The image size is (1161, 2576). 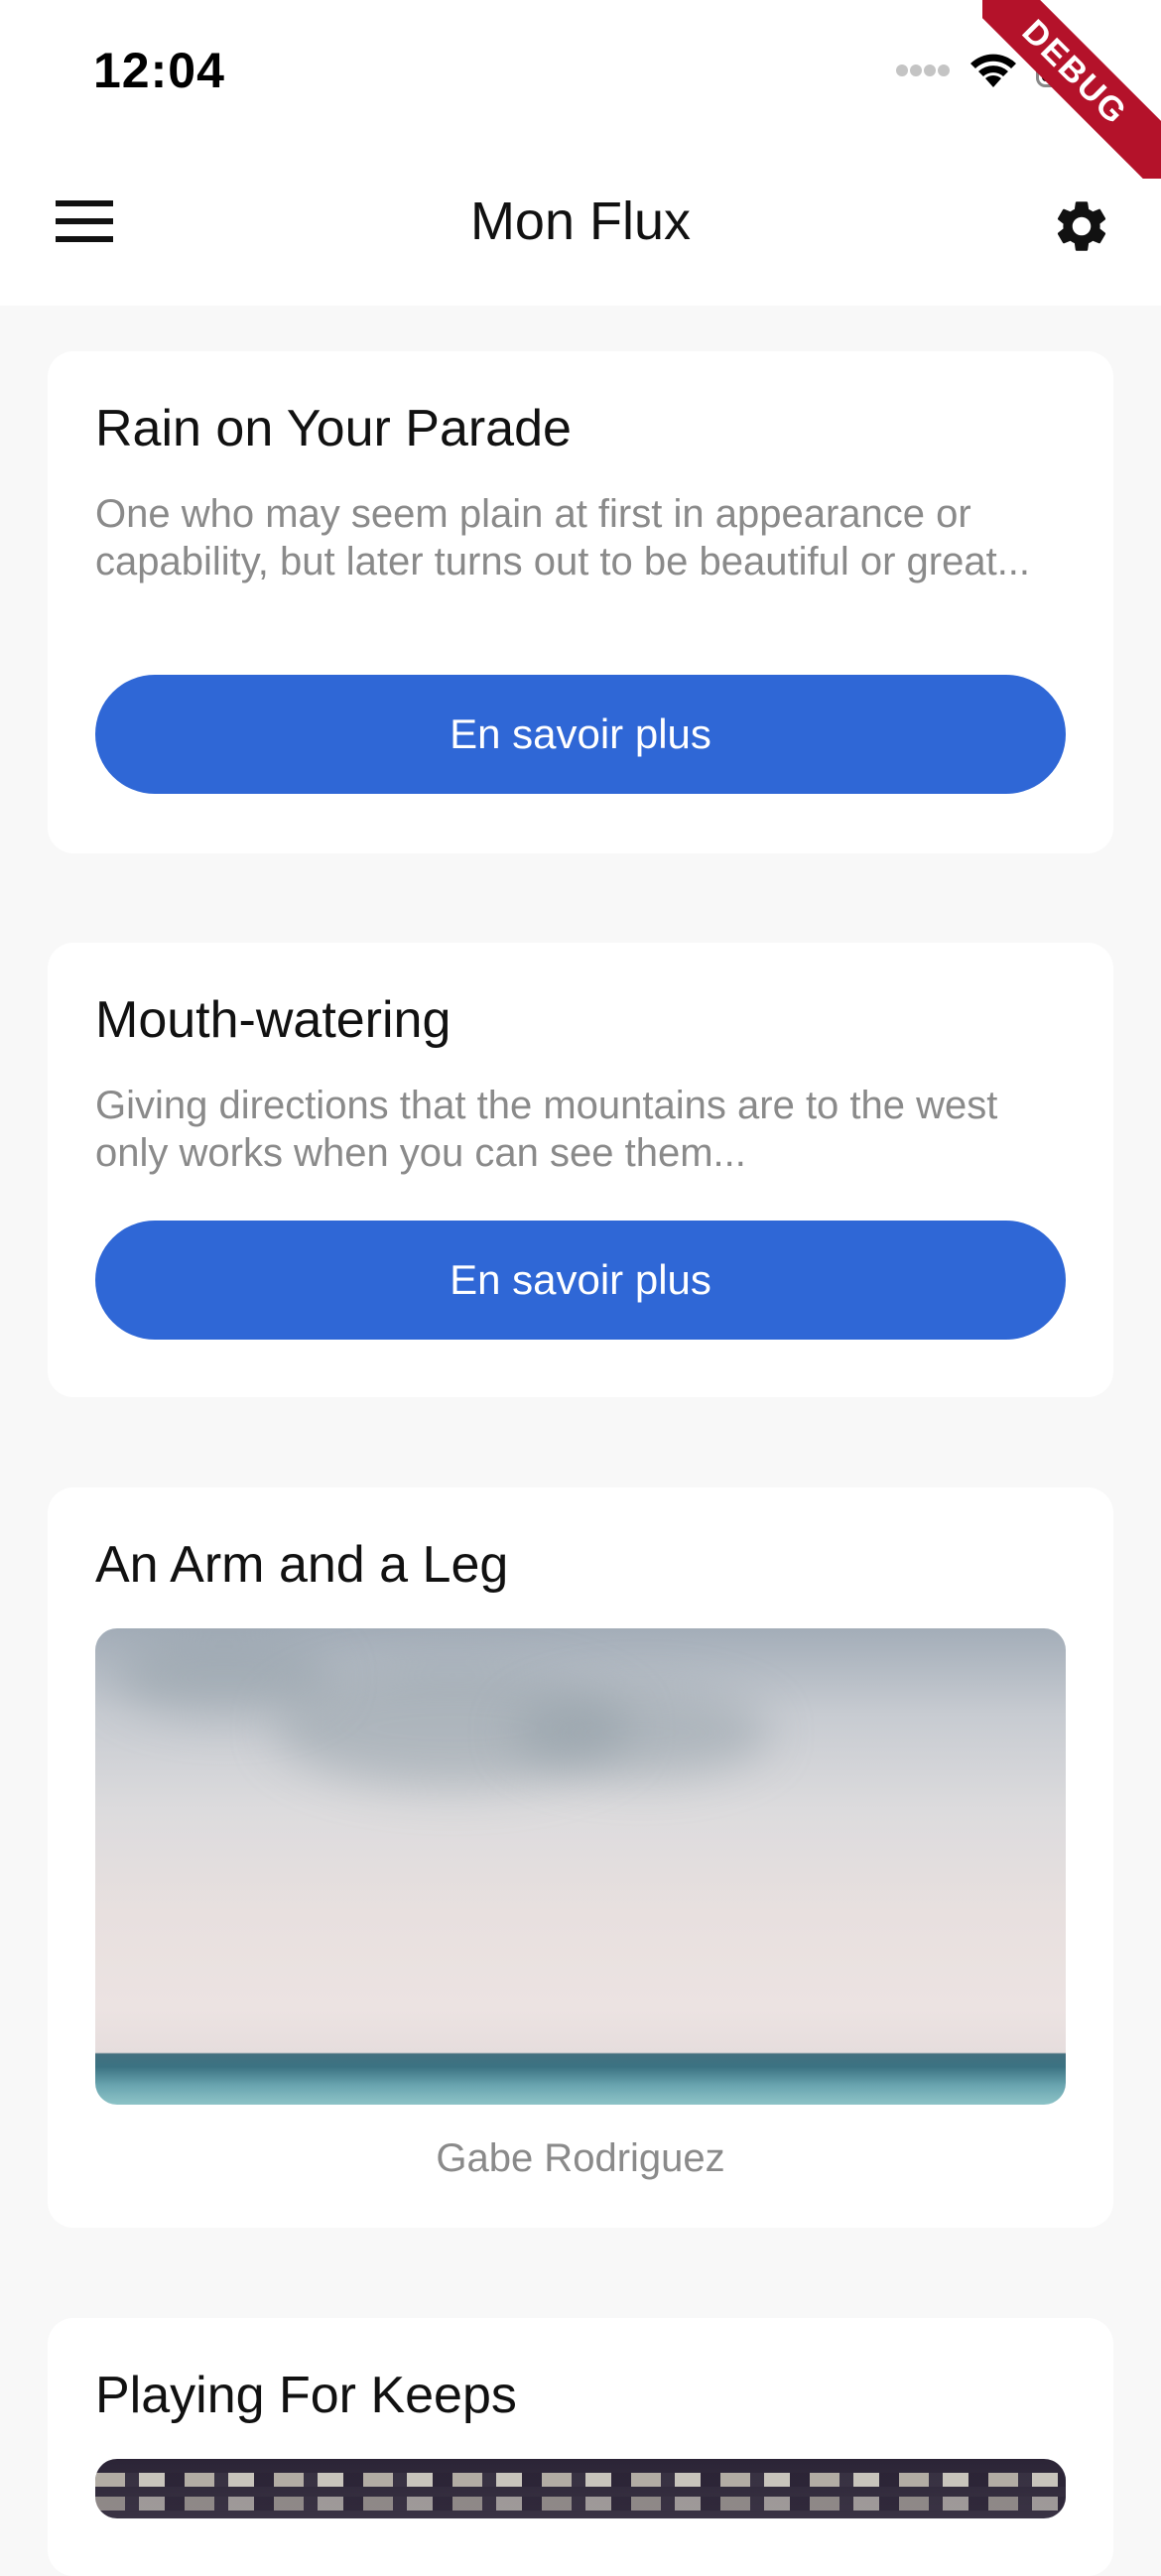 I want to click on signal-dots-icon, so click(x=923, y=73).